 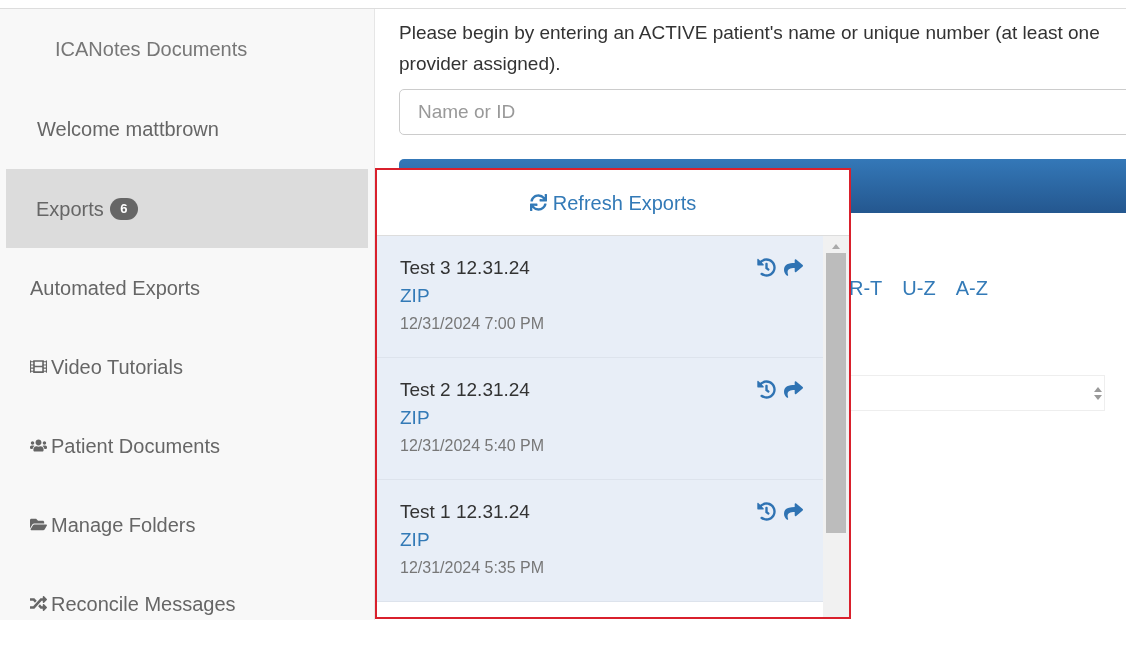 I want to click on sidebar-title: ICANotes Documents, so click(x=151, y=49).